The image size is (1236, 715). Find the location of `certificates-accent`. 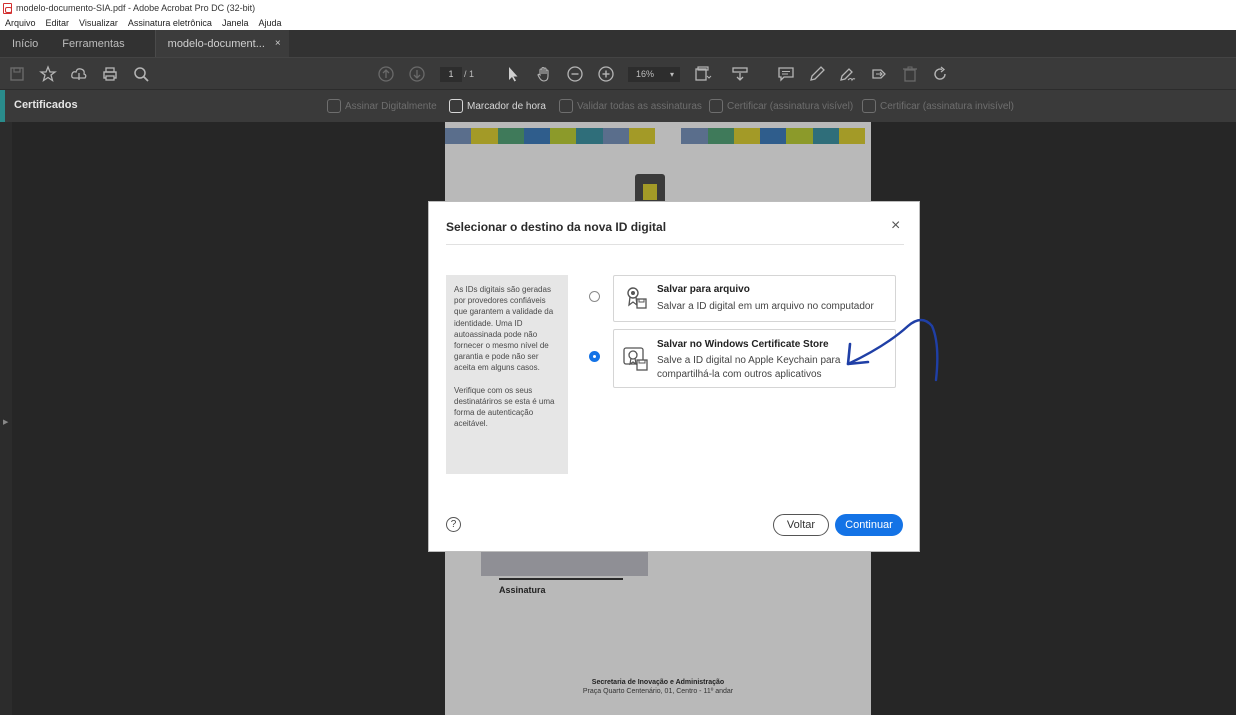

certificates-accent is located at coordinates (2, 106).